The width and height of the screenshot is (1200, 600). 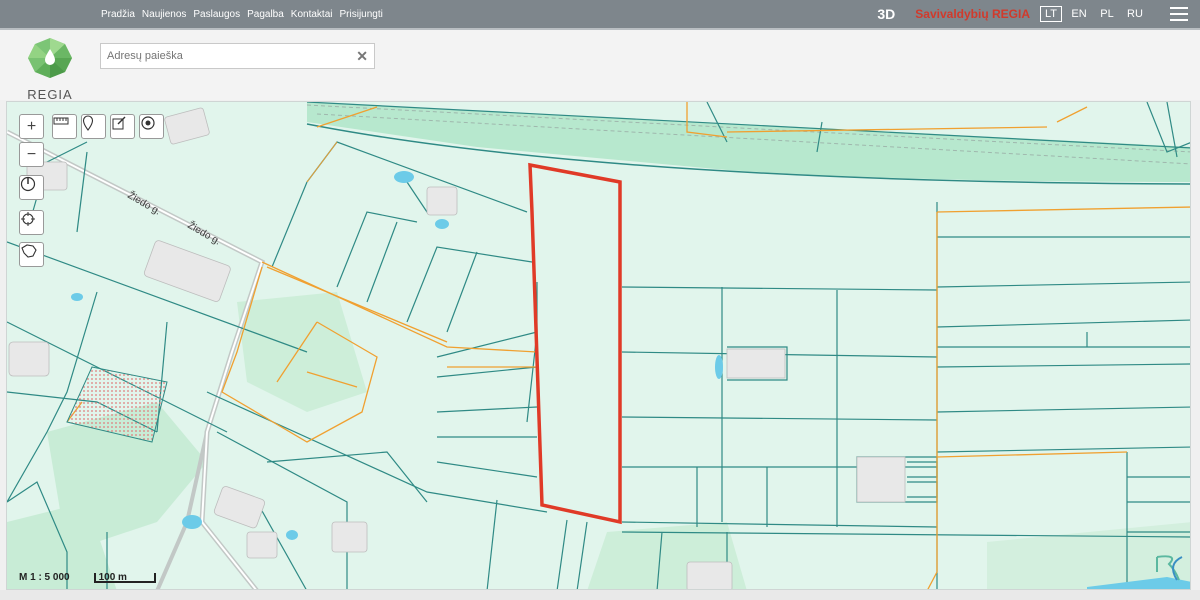 What do you see at coordinates (1107, 14) in the screenshot?
I see `lang-pl: PL` at bounding box center [1107, 14].